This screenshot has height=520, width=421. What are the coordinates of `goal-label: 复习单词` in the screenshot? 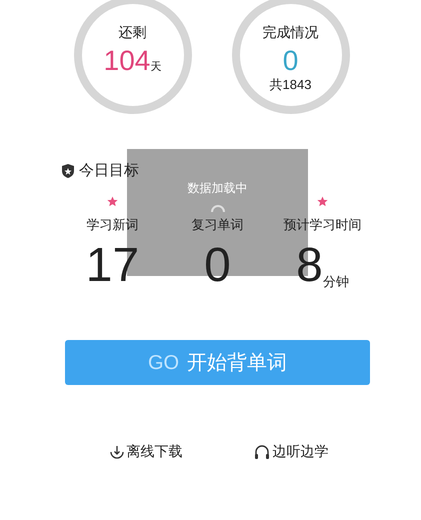 It's located at (218, 225).